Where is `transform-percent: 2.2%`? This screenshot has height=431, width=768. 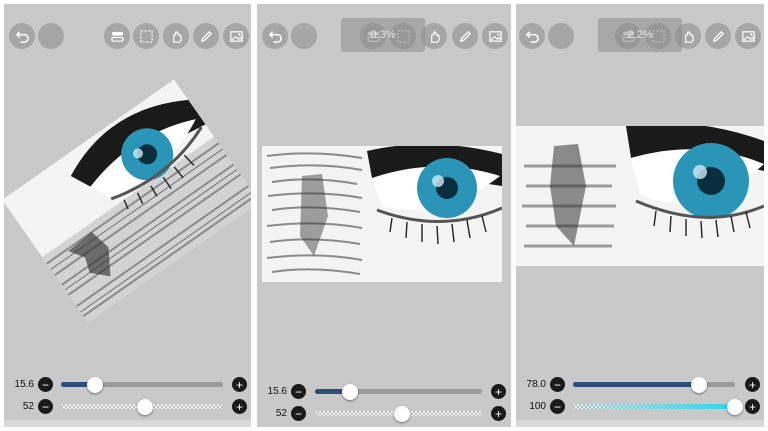 transform-percent: 2.2% is located at coordinates (640, 35).